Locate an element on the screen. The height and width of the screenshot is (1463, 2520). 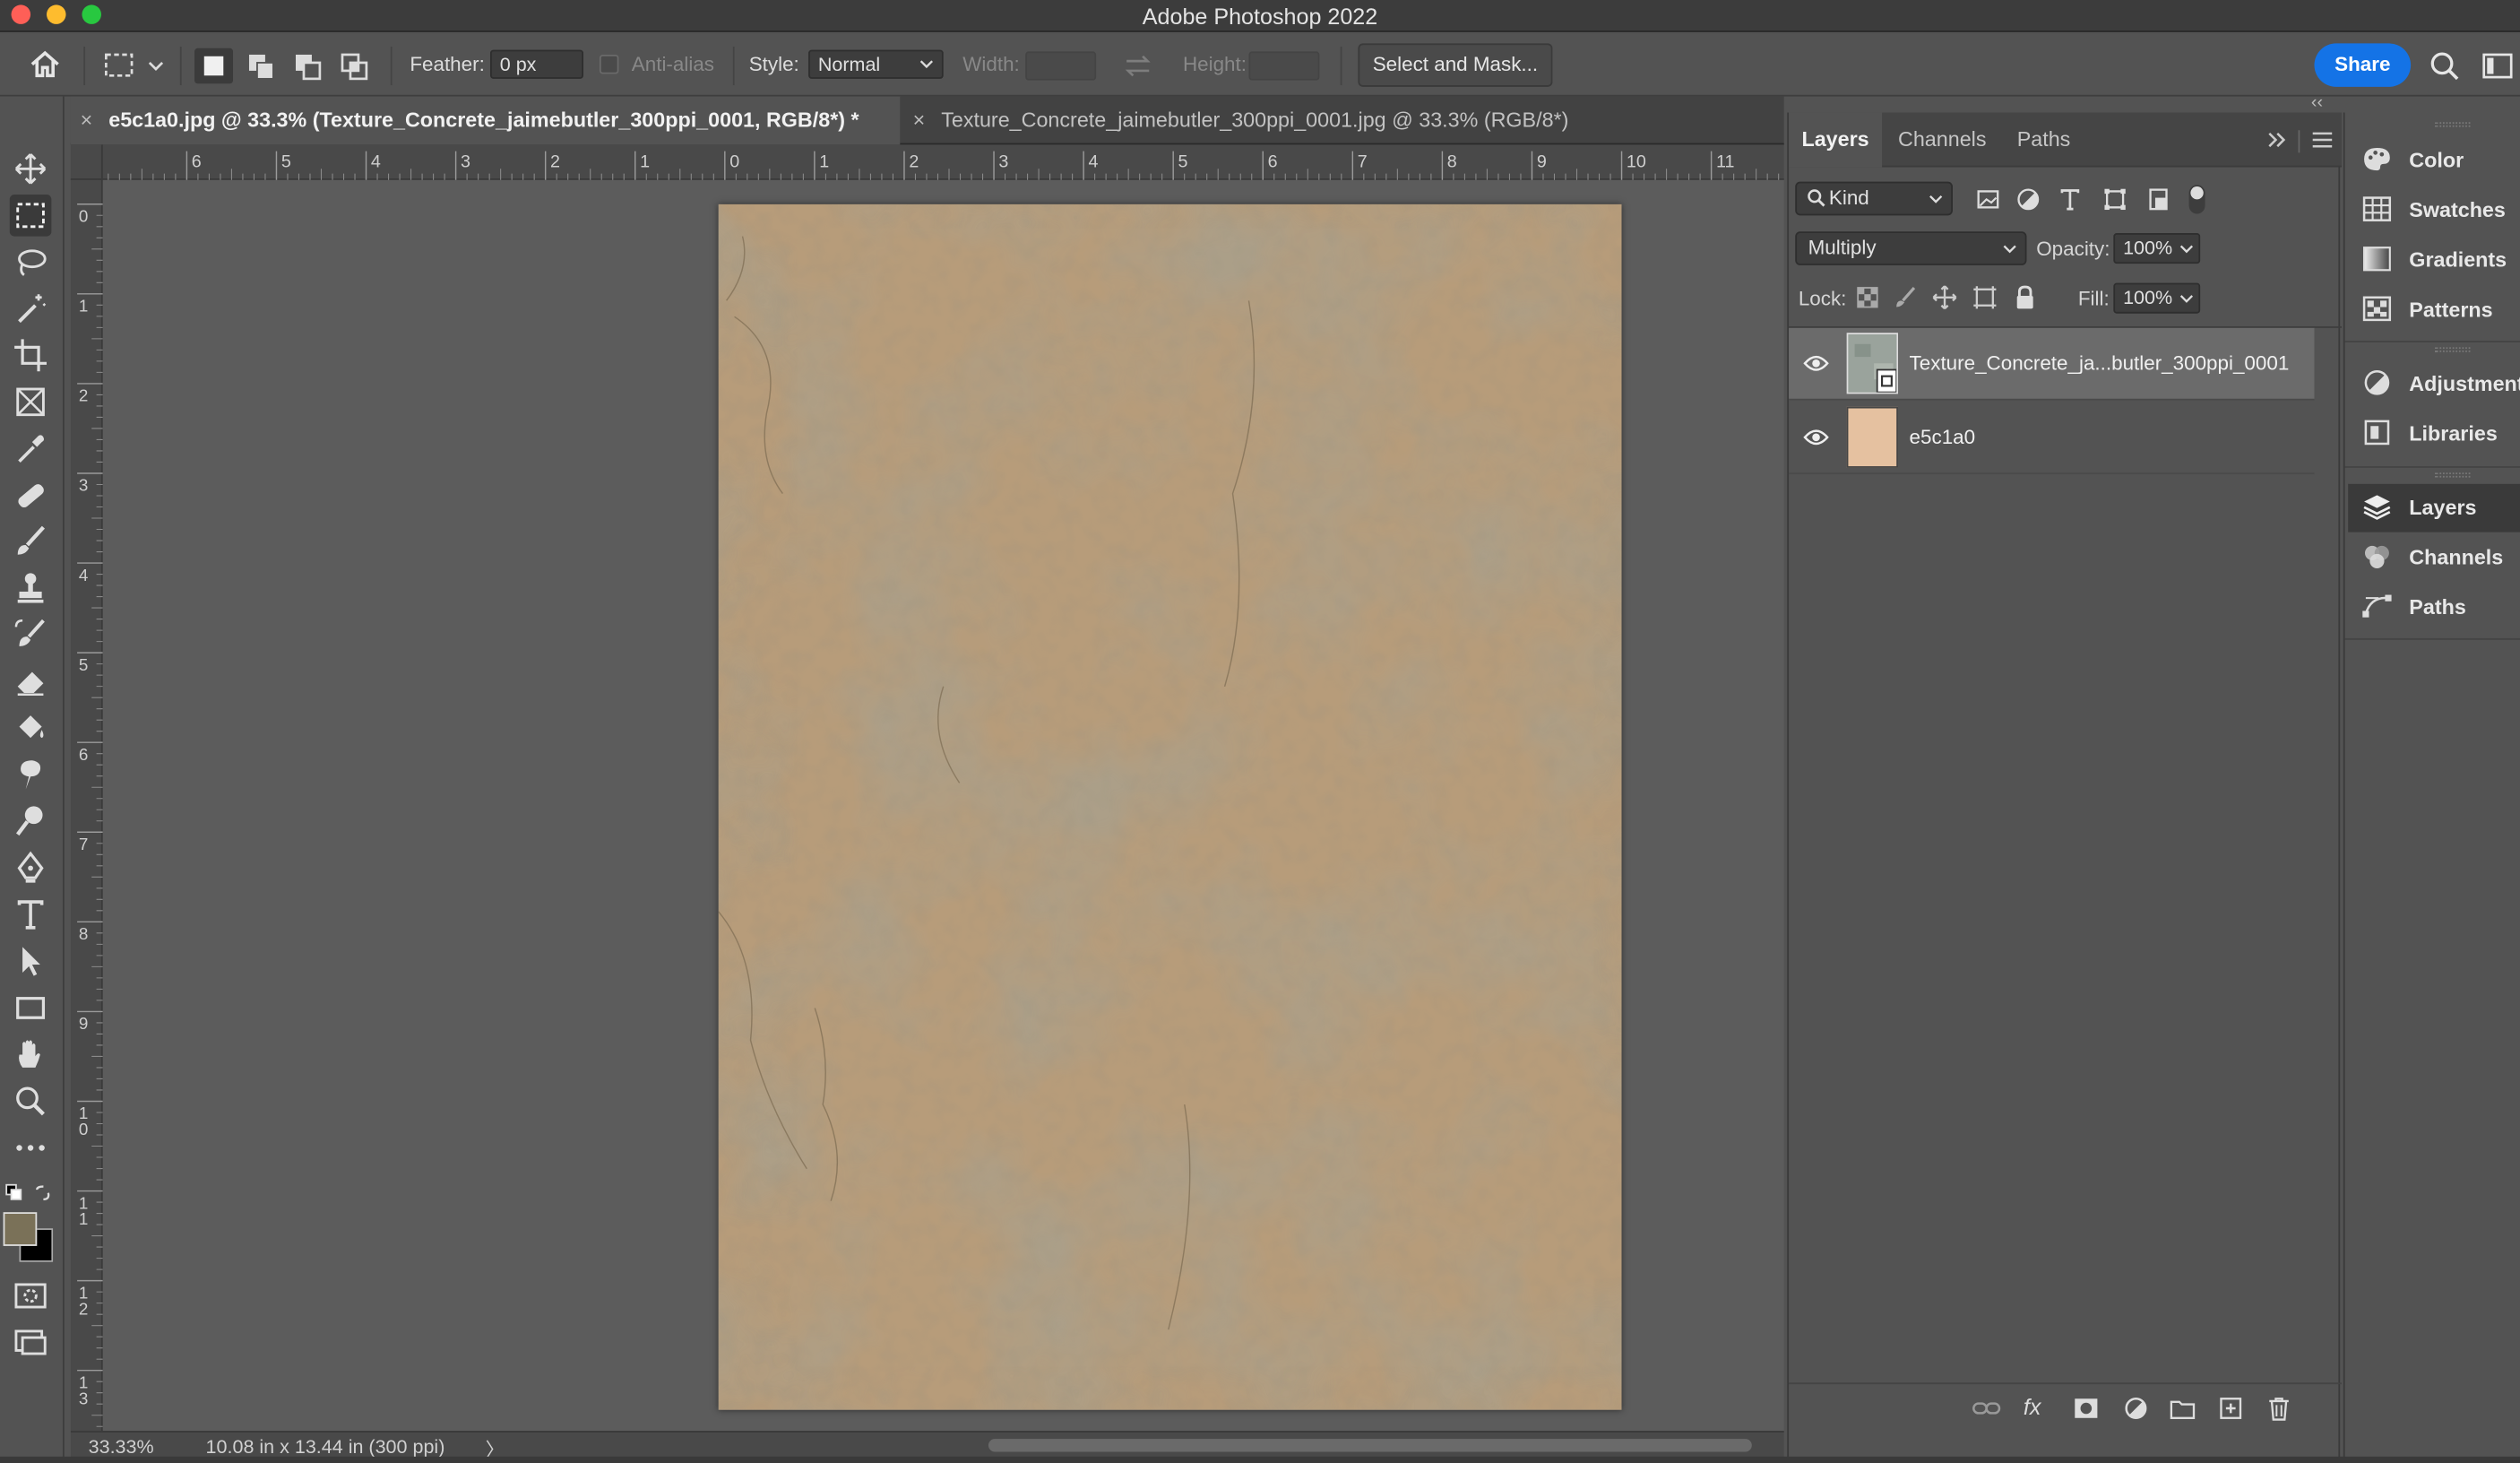
layer-row-texture: Texture_Concrete_ja...butler_300ppi_0001 is located at coordinates (2052, 364).